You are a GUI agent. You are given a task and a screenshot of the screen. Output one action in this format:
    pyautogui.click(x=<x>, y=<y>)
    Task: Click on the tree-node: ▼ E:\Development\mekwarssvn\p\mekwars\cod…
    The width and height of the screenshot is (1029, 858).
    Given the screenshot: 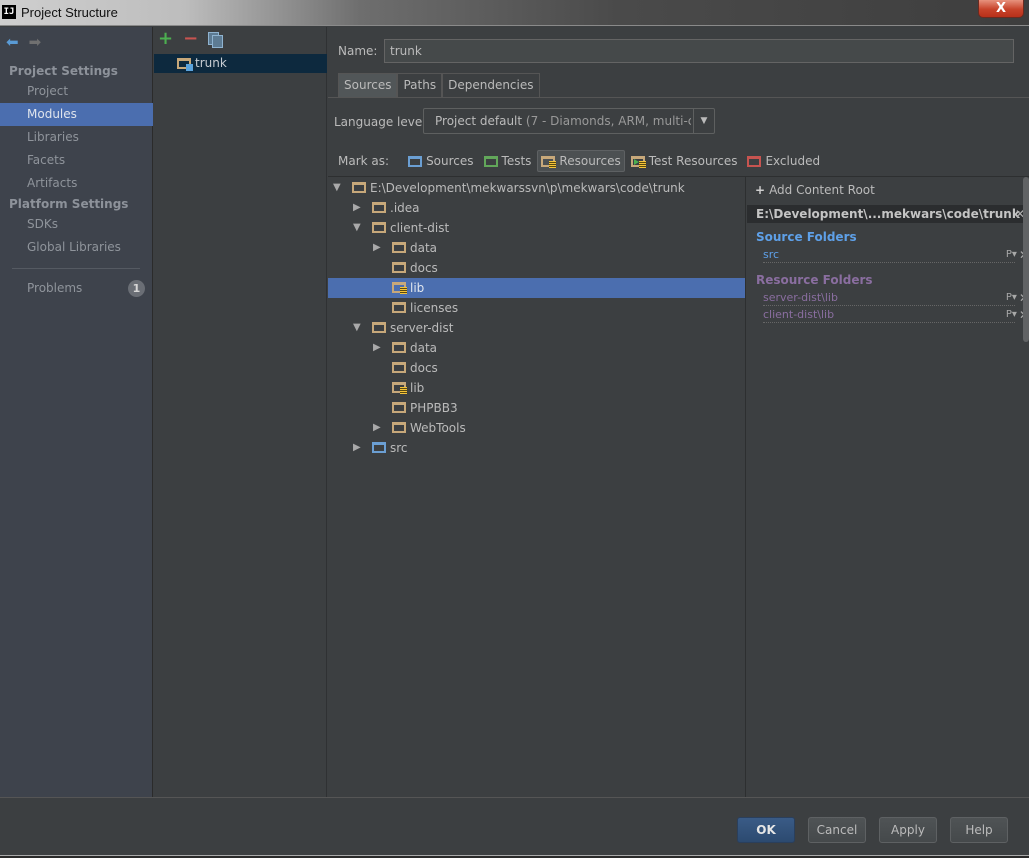 What is the action you would take?
    pyautogui.click(x=536, y=188)
    